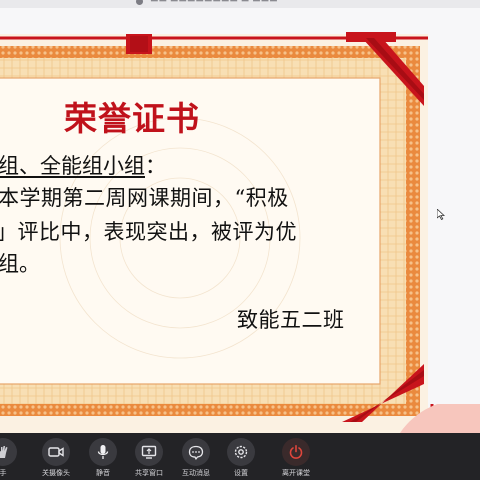 This screenshot has width=480, height=480. What do you see at coordinates (241, 473) in the screenshot?
I see `settings-label: 设置` at bounding box center [241, 473].